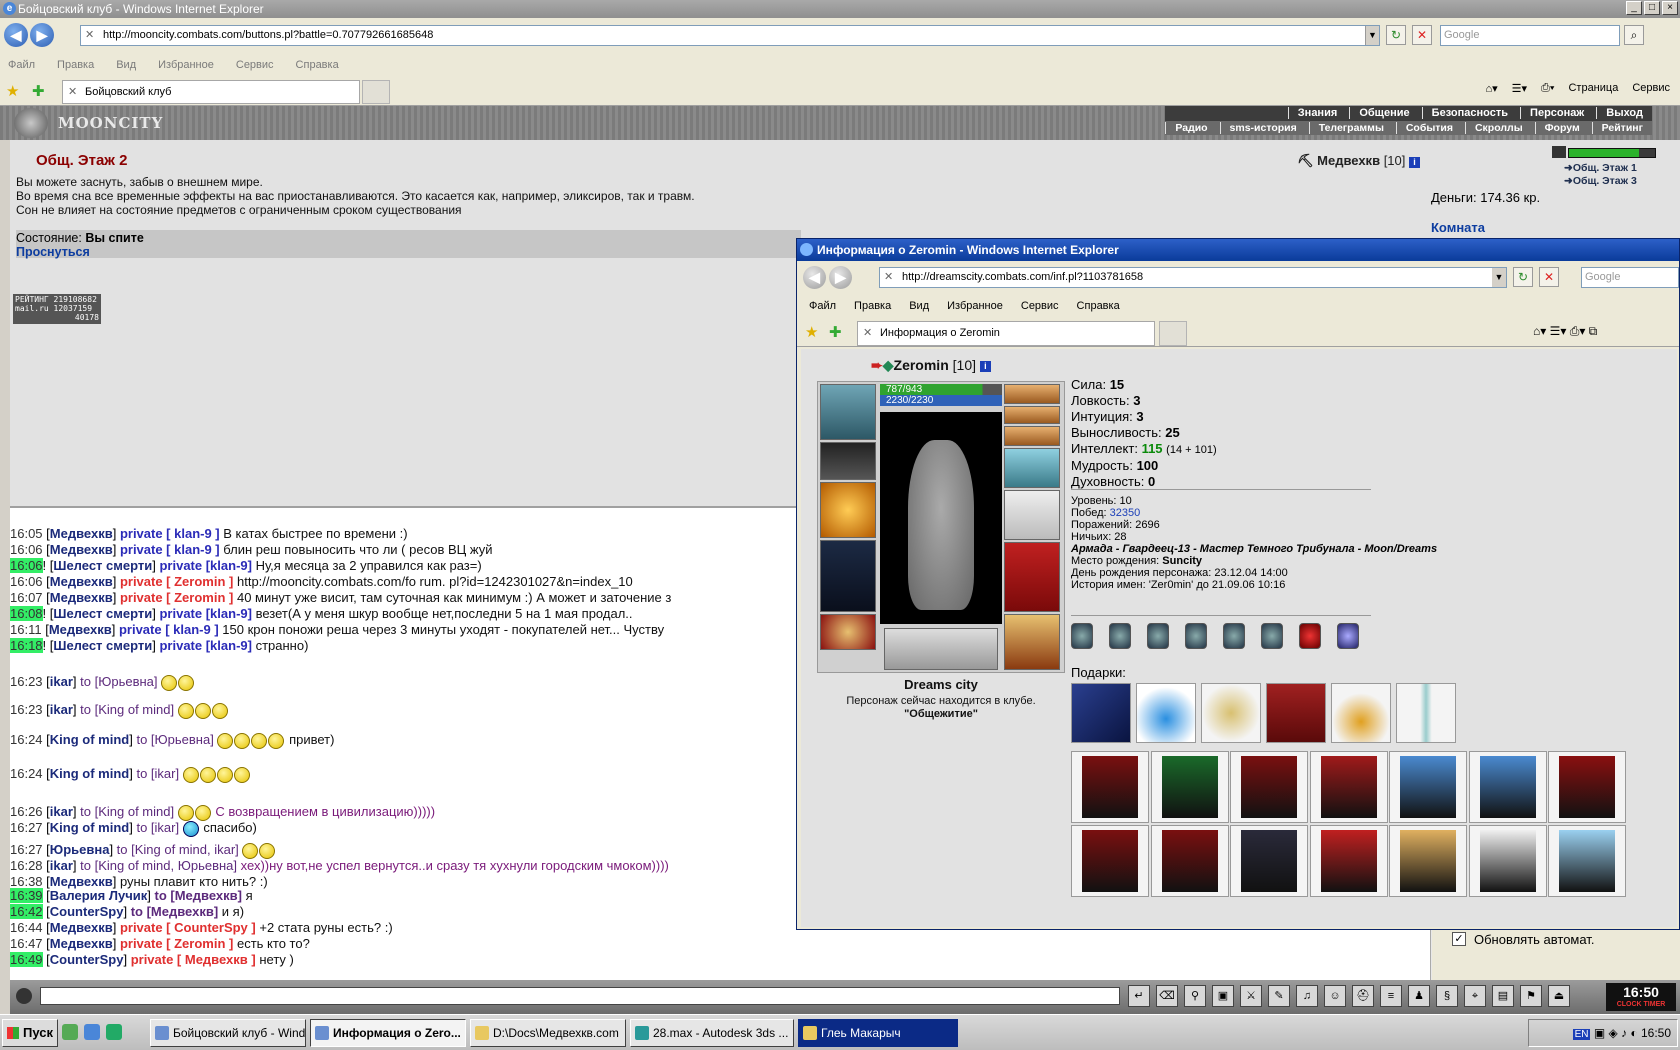 The image size is (1680, 1050). What do you see at coordinates (12, 91) in the screenshot?
I see `favorites-star-icon: ★` at bounding box center [12, 91].